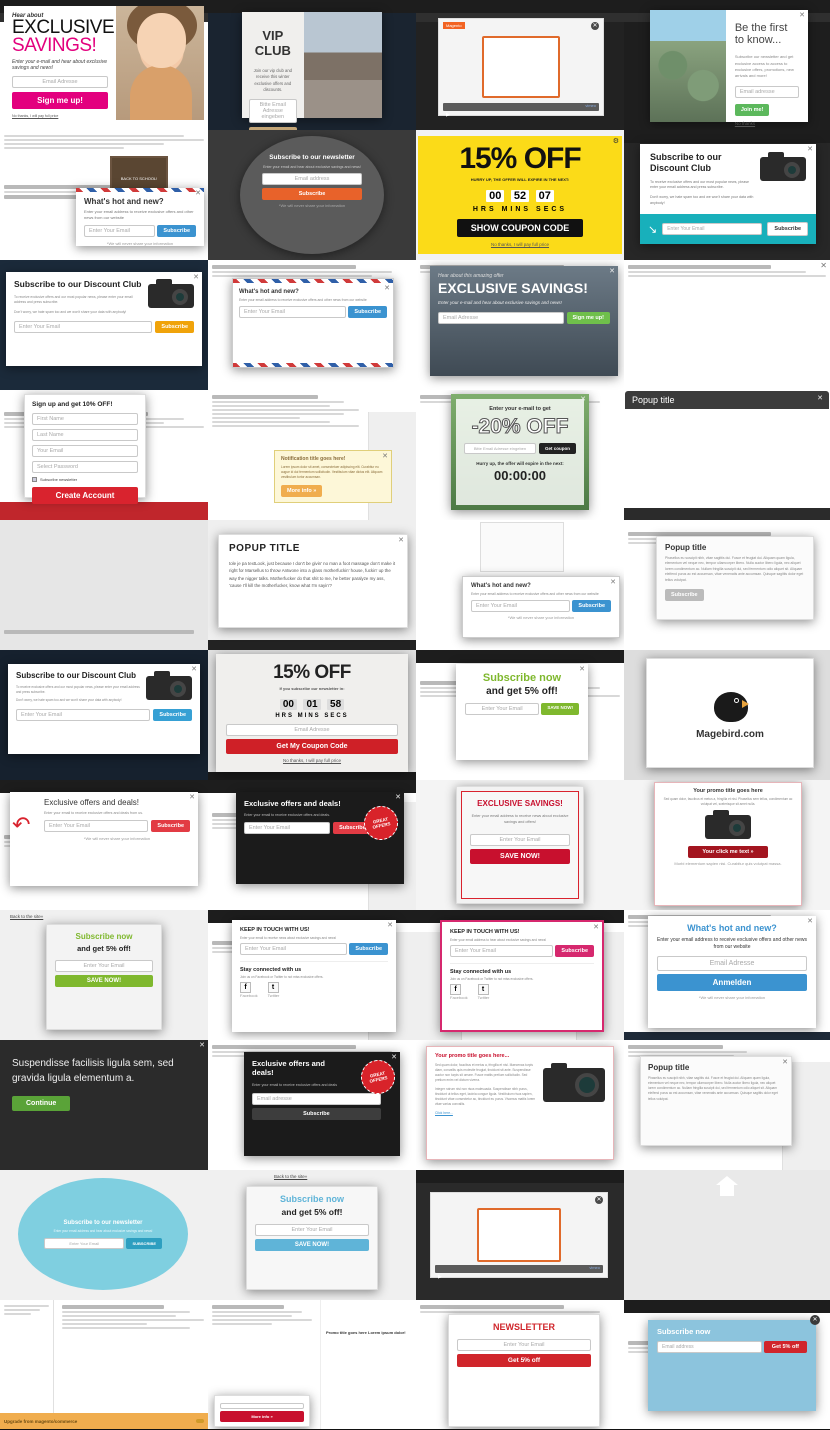 The width and height of the screenshot is (830, 1430). I want to click on play-icon: ▶, so click(446, 115).